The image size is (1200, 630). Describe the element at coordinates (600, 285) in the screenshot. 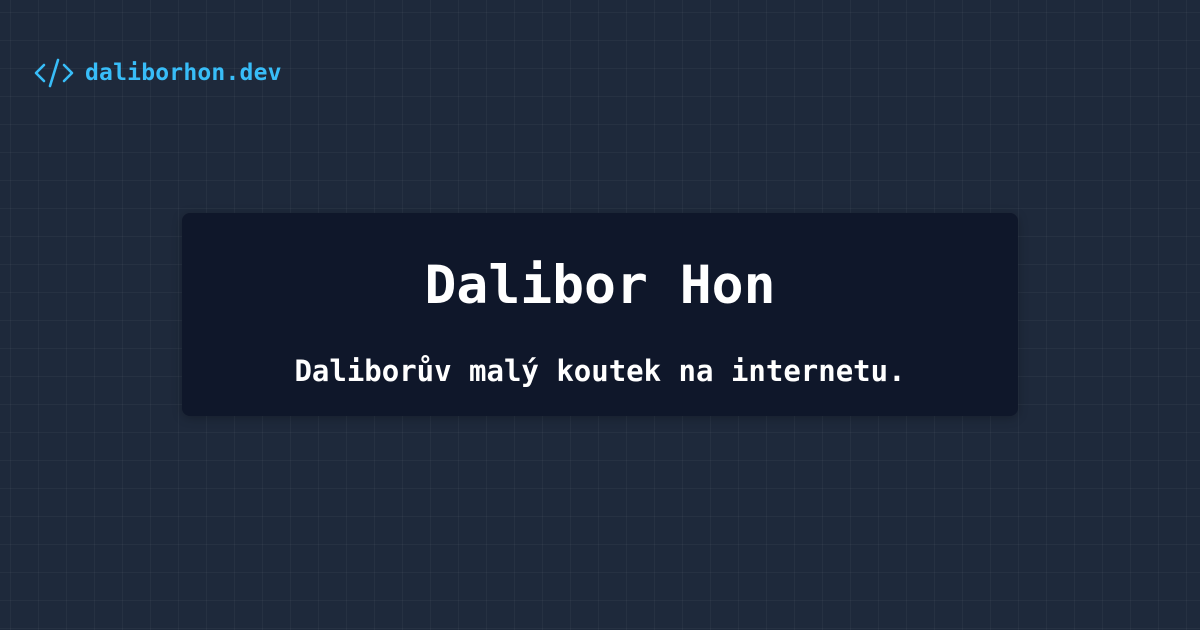

I see `page-title: Dalibor Hon` at that location.